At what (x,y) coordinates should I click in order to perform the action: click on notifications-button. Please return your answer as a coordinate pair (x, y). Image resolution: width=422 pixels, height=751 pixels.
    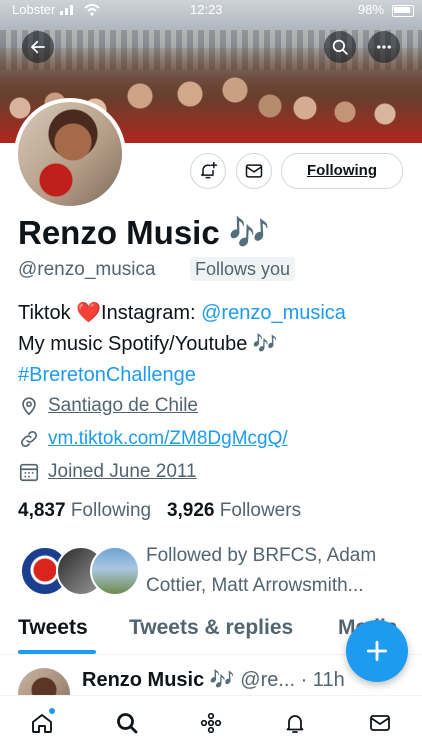
    Looking at the image, I should click on (208, 171).